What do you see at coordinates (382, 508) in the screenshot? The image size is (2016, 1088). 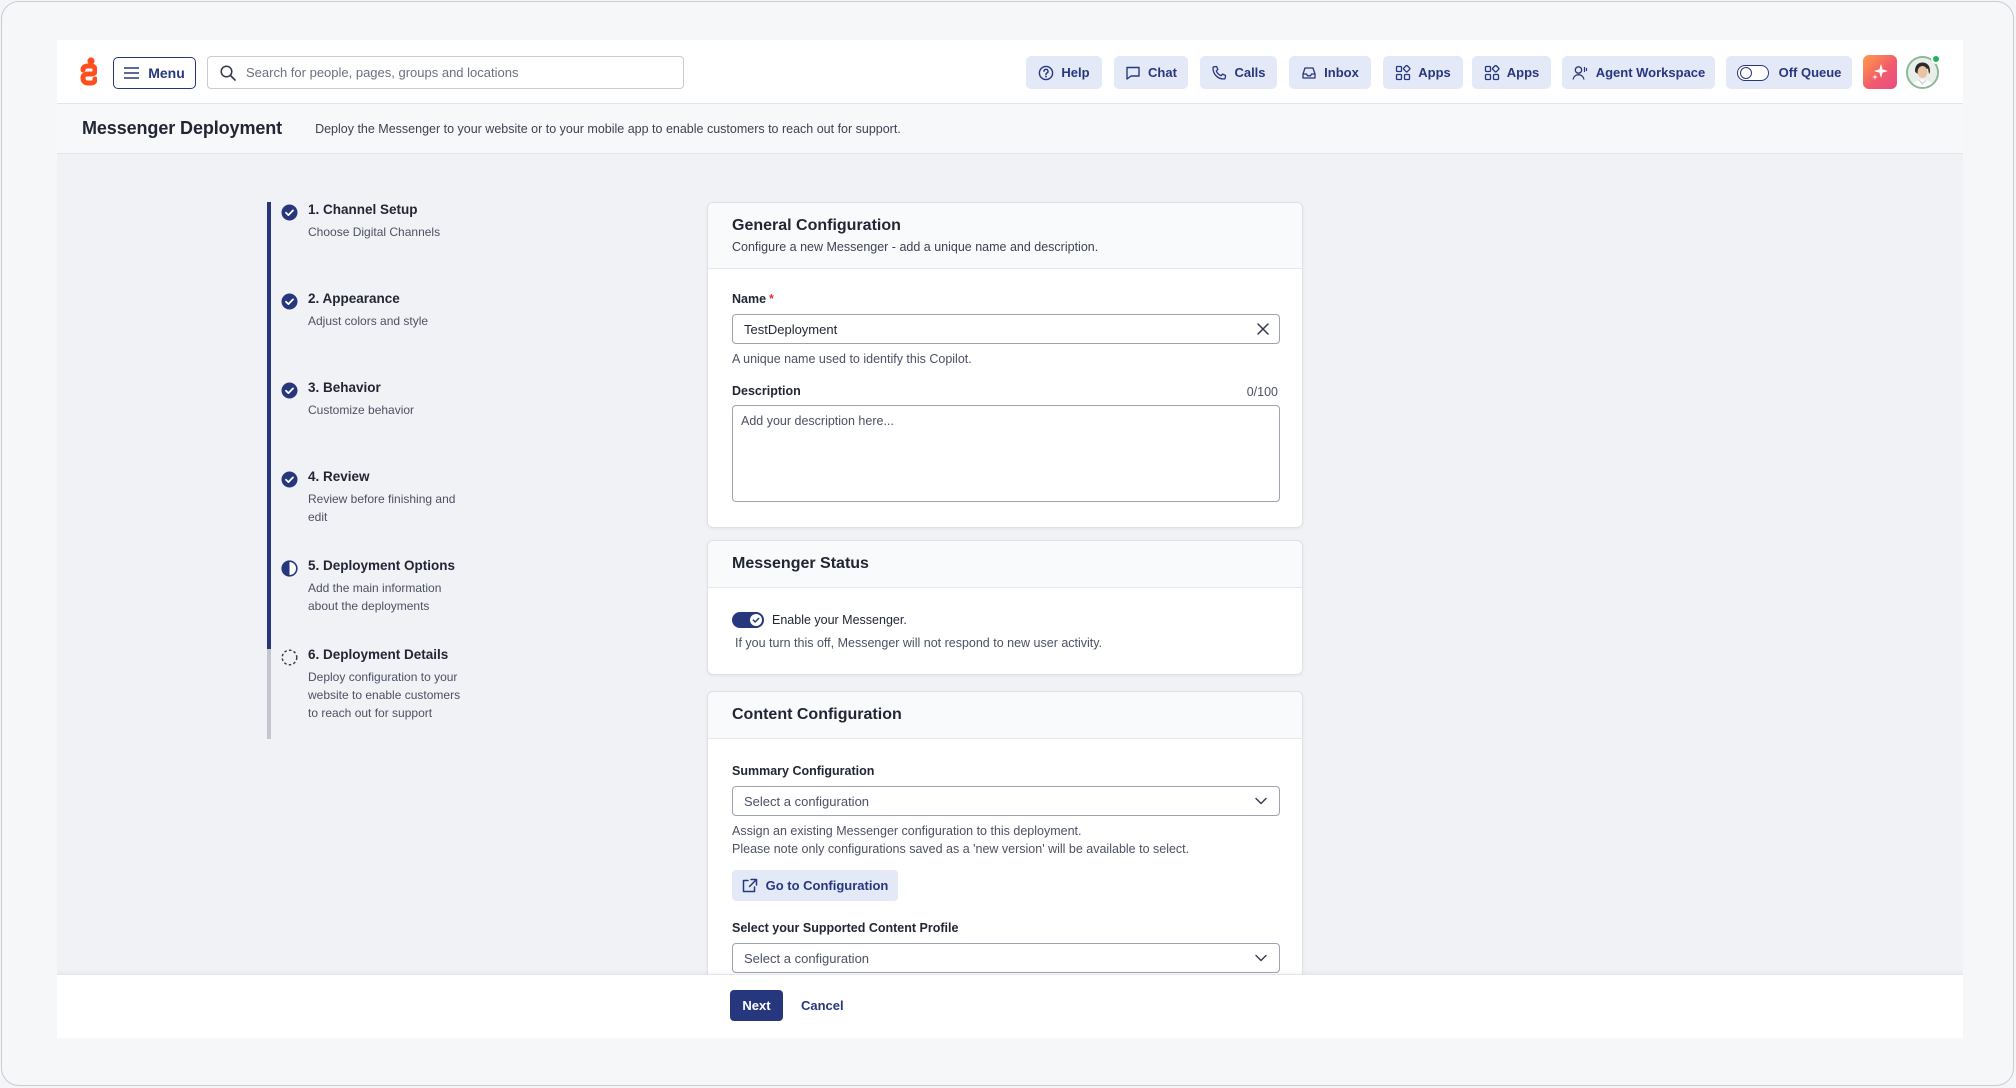 I see `step-description: Review before finishing and edit` at bounding box center [382, 508].